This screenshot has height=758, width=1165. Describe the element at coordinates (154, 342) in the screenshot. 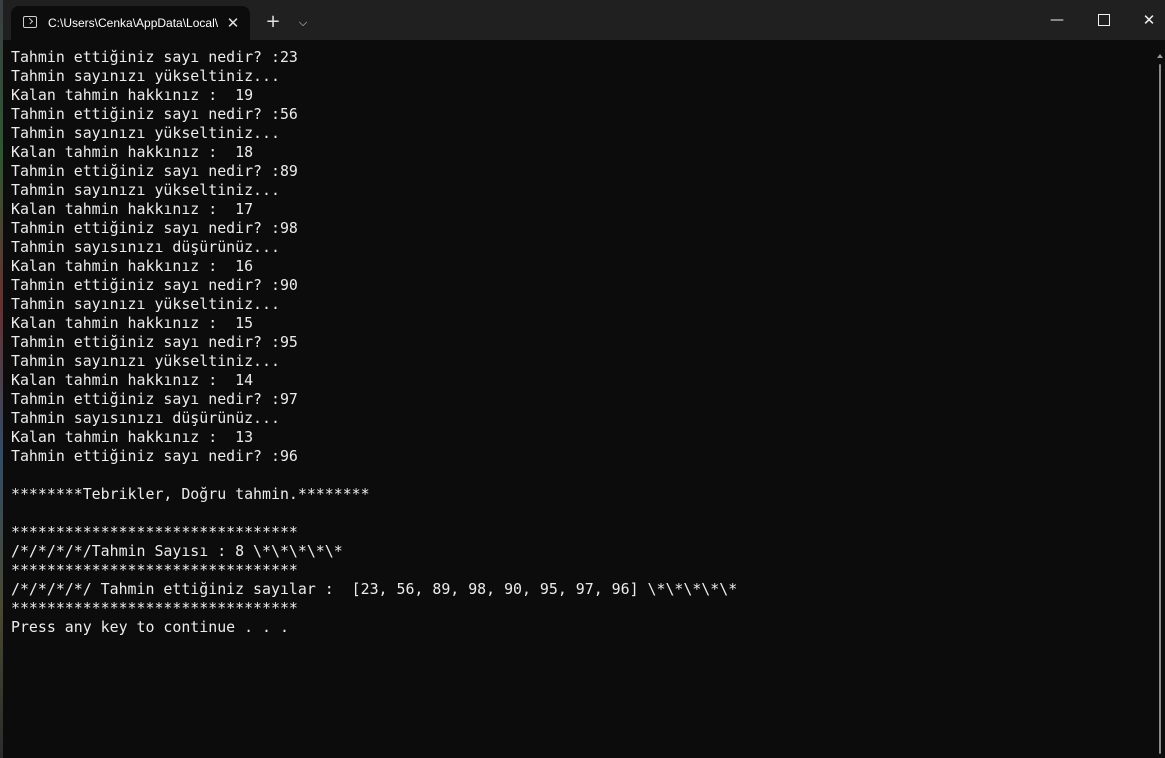

I see `console-line: Tahmin ettiğiniz sayı nedir? :95` at that location.